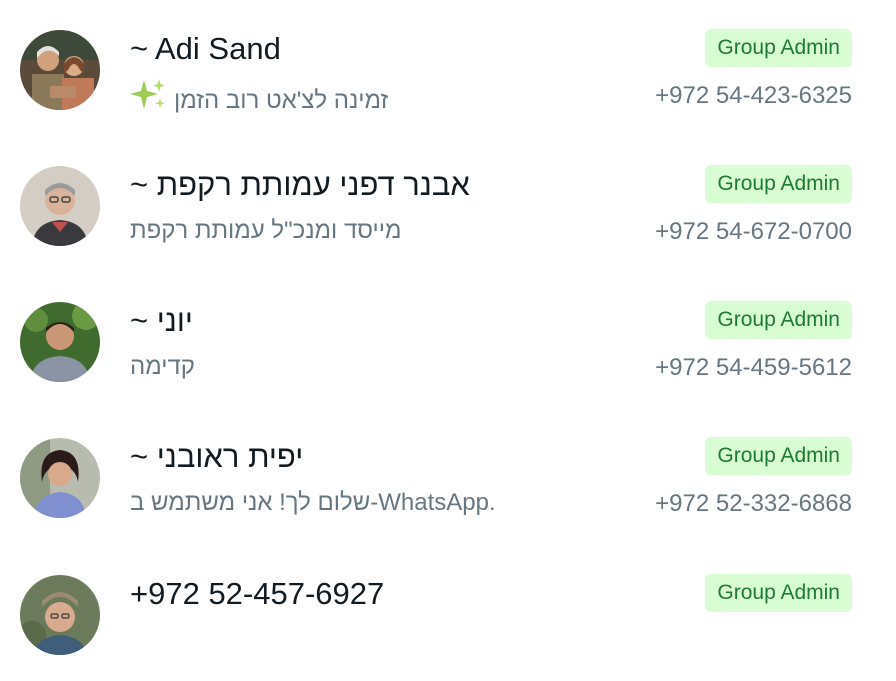 Image resolution: width=896 pixels, height=681 pixels. What do you see at coordinates (753, 231) in the screenshot?
I see `member-phone: +972 54-672-0700` at bounding box center [753, 231].